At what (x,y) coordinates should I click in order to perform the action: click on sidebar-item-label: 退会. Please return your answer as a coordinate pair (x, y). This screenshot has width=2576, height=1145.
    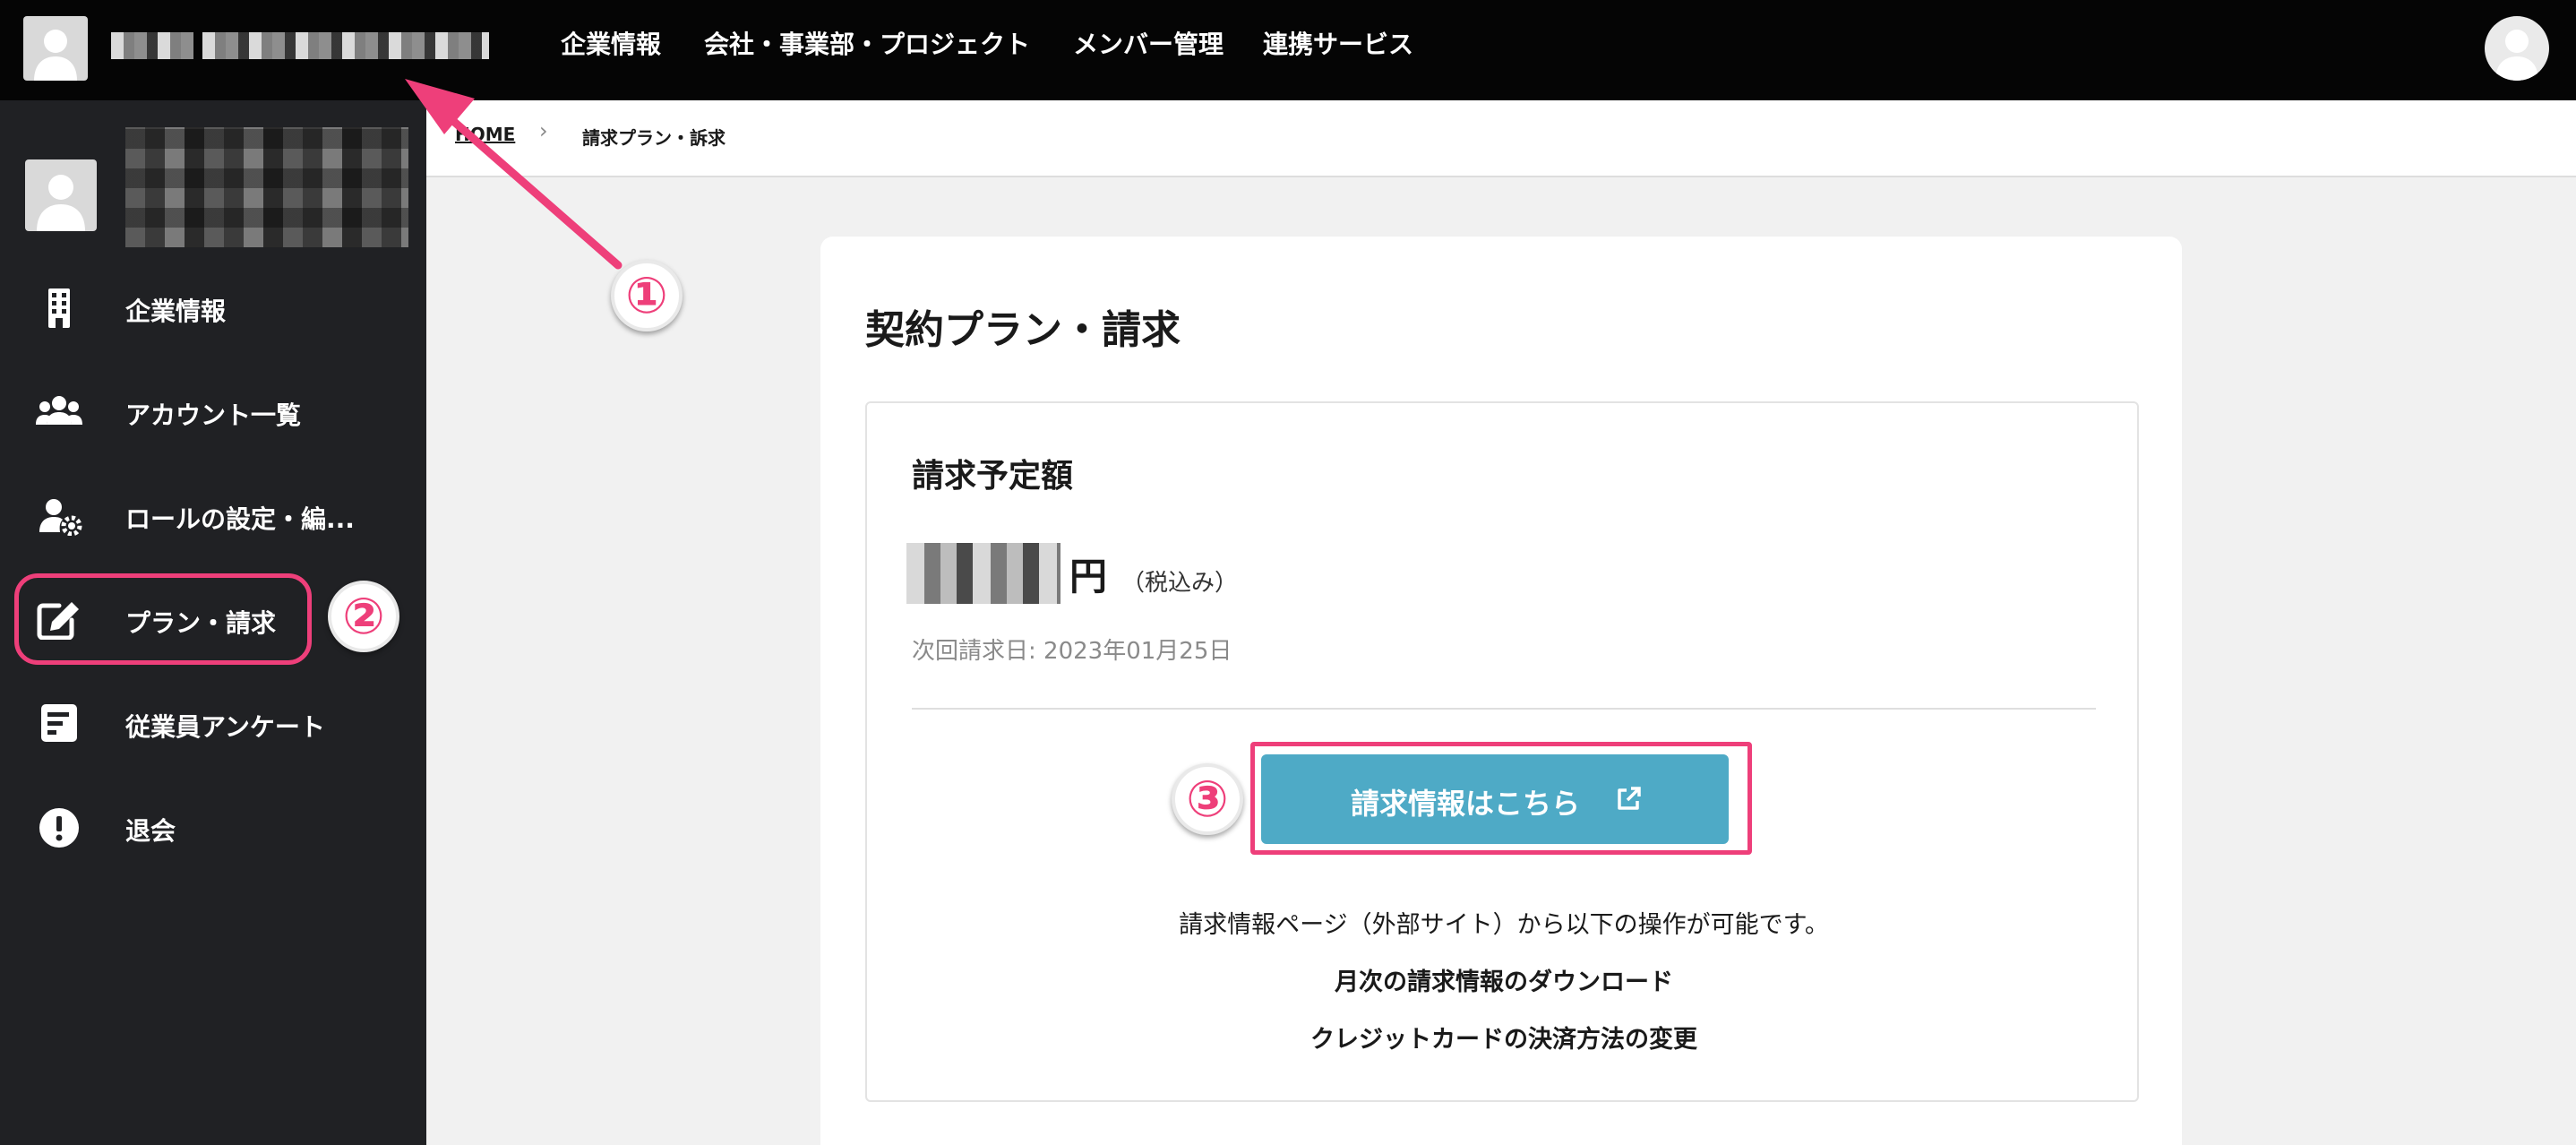
    Looking at the image, I should click on (150, 831).